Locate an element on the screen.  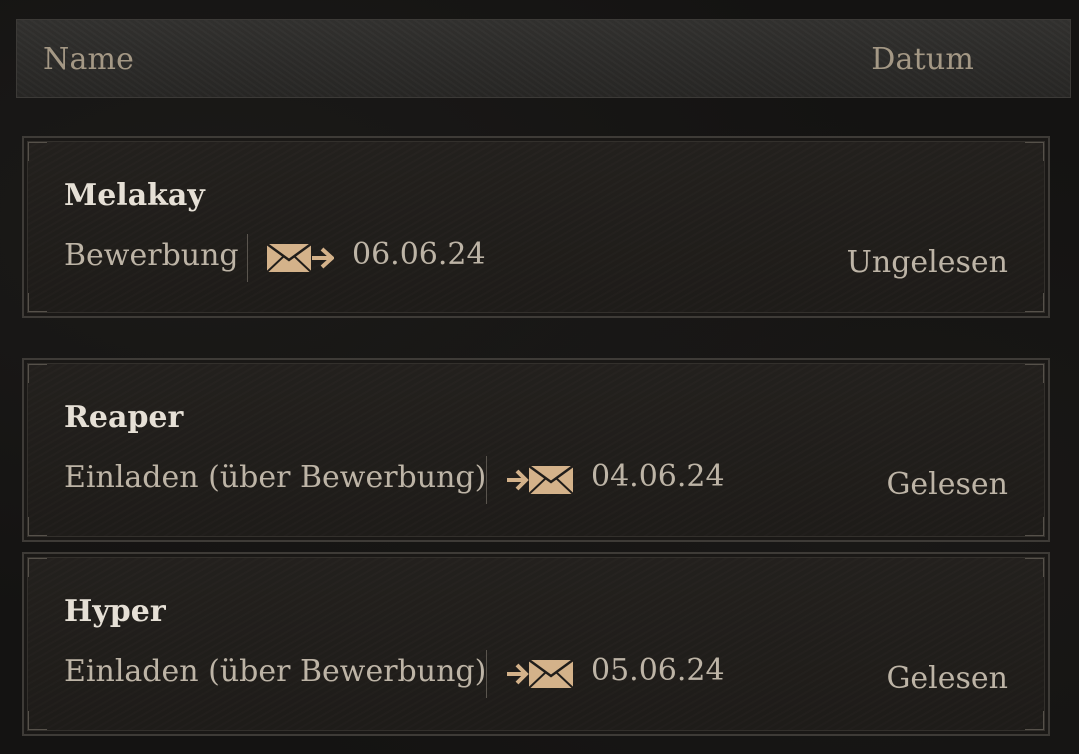
envelope-outgoing-icon is located at coordinates (300, 257).